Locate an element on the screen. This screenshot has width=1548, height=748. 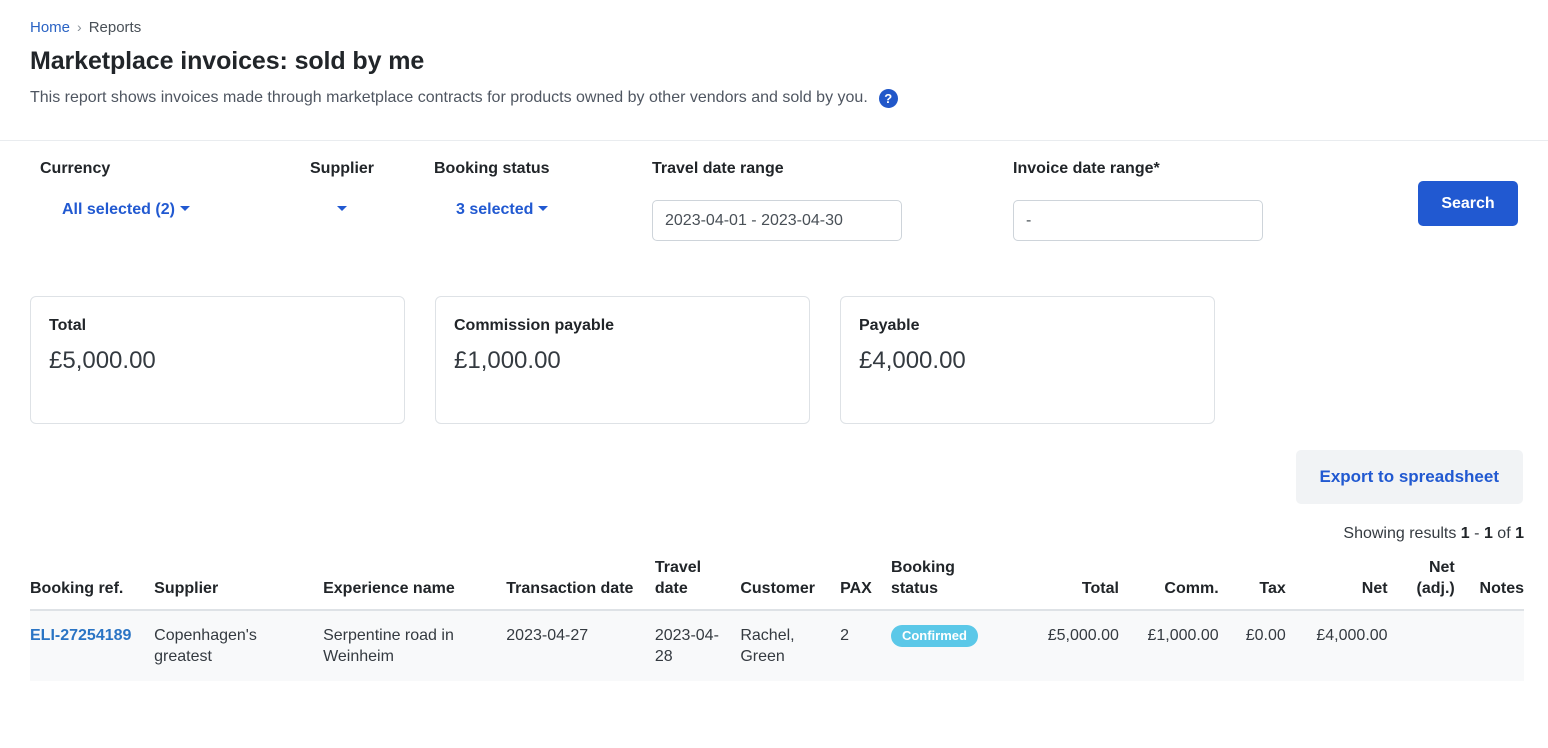
cell-transaction-date: 2023-04-27 is located at coordinates (580, 645).